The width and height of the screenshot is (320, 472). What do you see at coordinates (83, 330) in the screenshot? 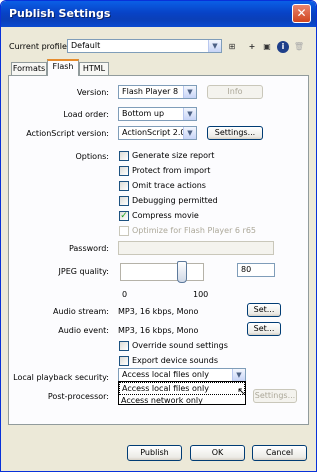
I see `audio-event-label: Audio event:` at bounding box center [83, 330].